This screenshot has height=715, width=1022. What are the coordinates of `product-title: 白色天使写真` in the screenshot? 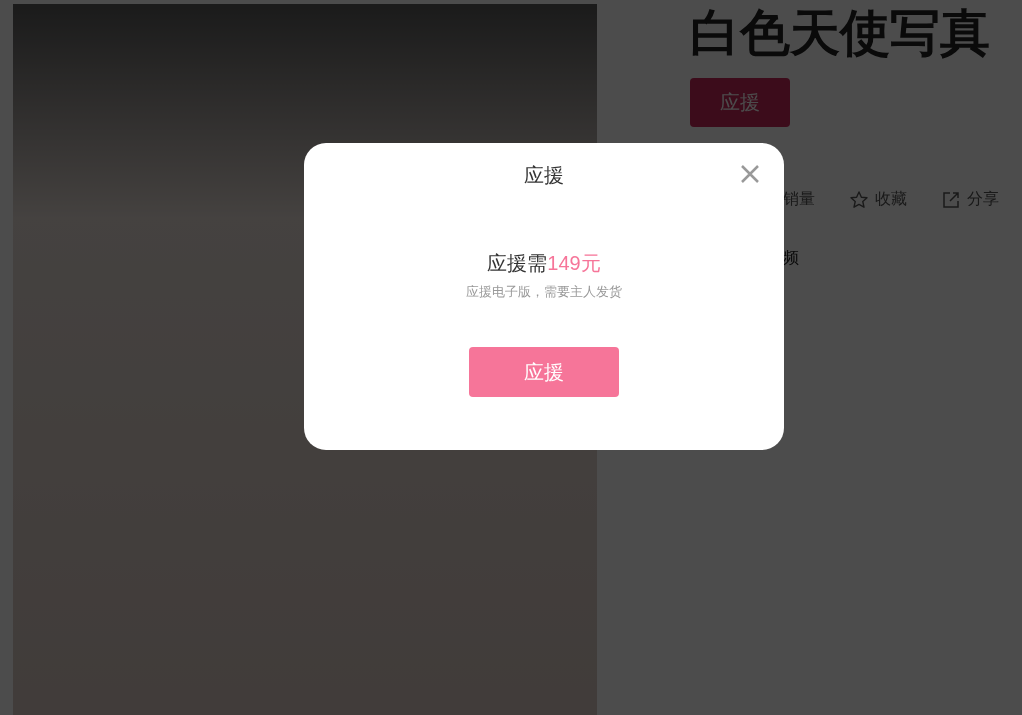 It's located at (840, 33).